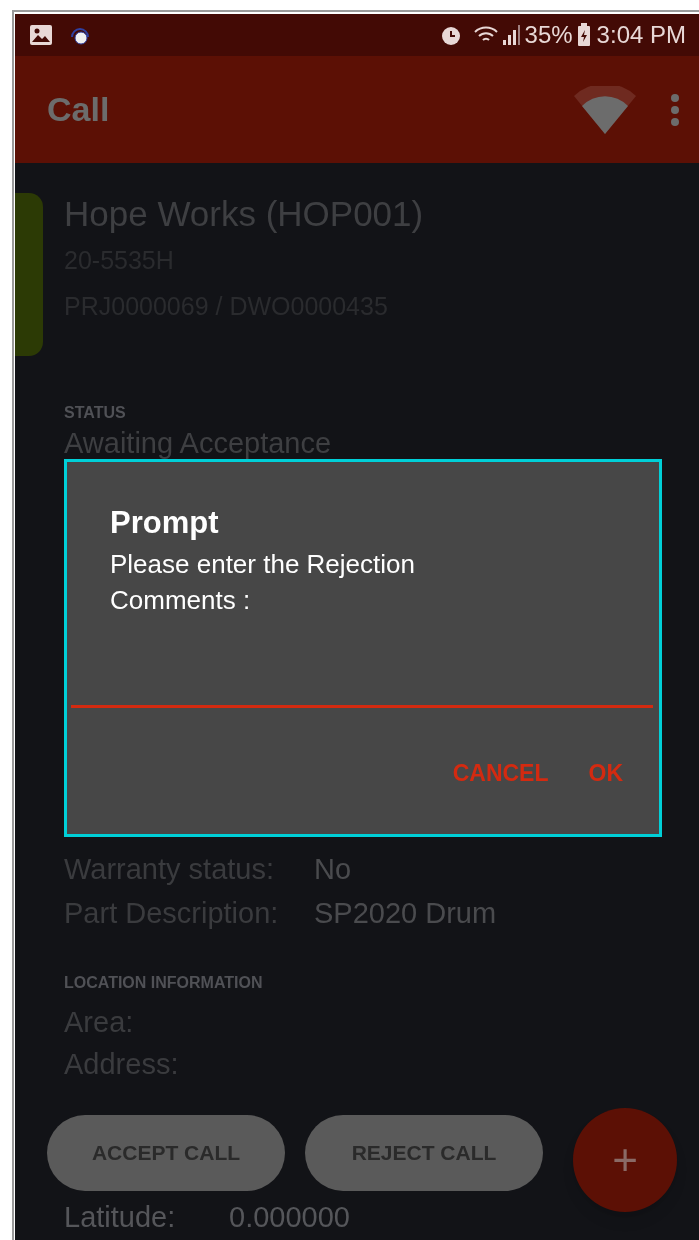 This screenshot has height=1240, width=699. I want to click on dialog-message: Please enter the Rejection Comments :, so click(263, 582).